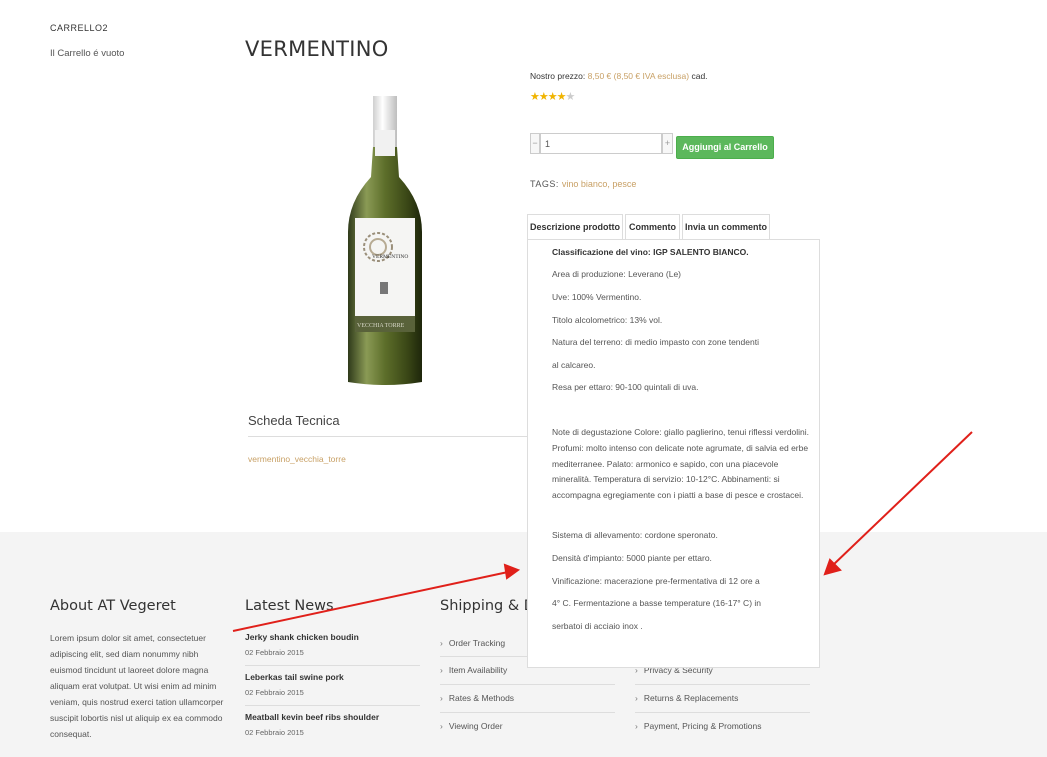 The width and height of the screenshot is (1047, 757). Describe the element at coordinates (471, 726) in the screenshot. I see `footer-link-viewing-order: › Viewing Order` at that location.